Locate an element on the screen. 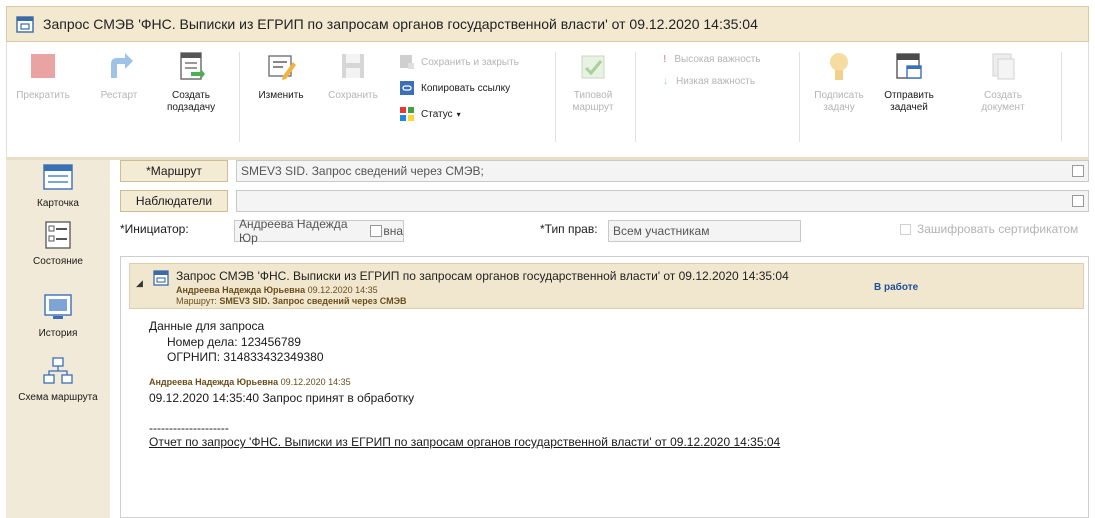 This screenshot has height=518, width=1095. low-importance-button: ↓ Низкая важность is located at coordinates (709, 81).